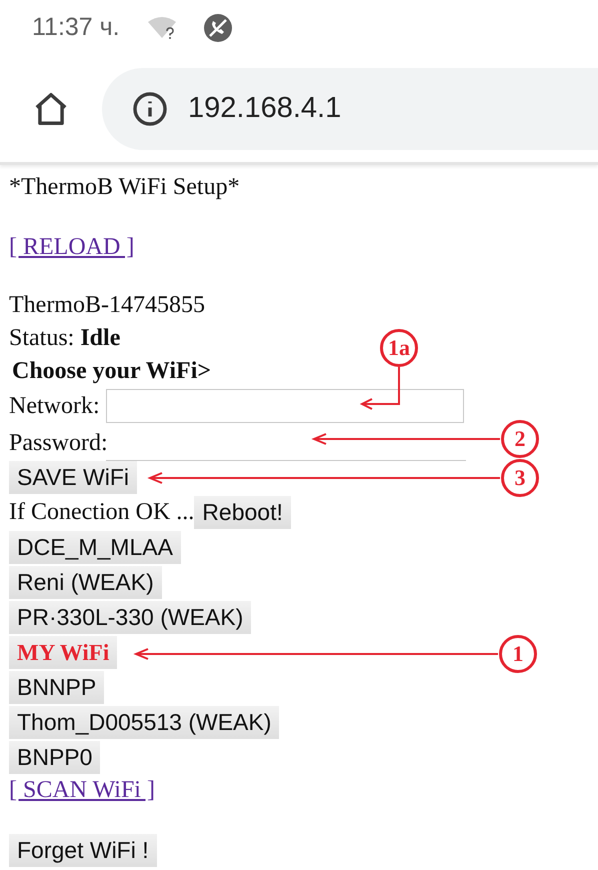 The image size is (598, 870). I want to click on callout-number: 1a, so click(399, 348).